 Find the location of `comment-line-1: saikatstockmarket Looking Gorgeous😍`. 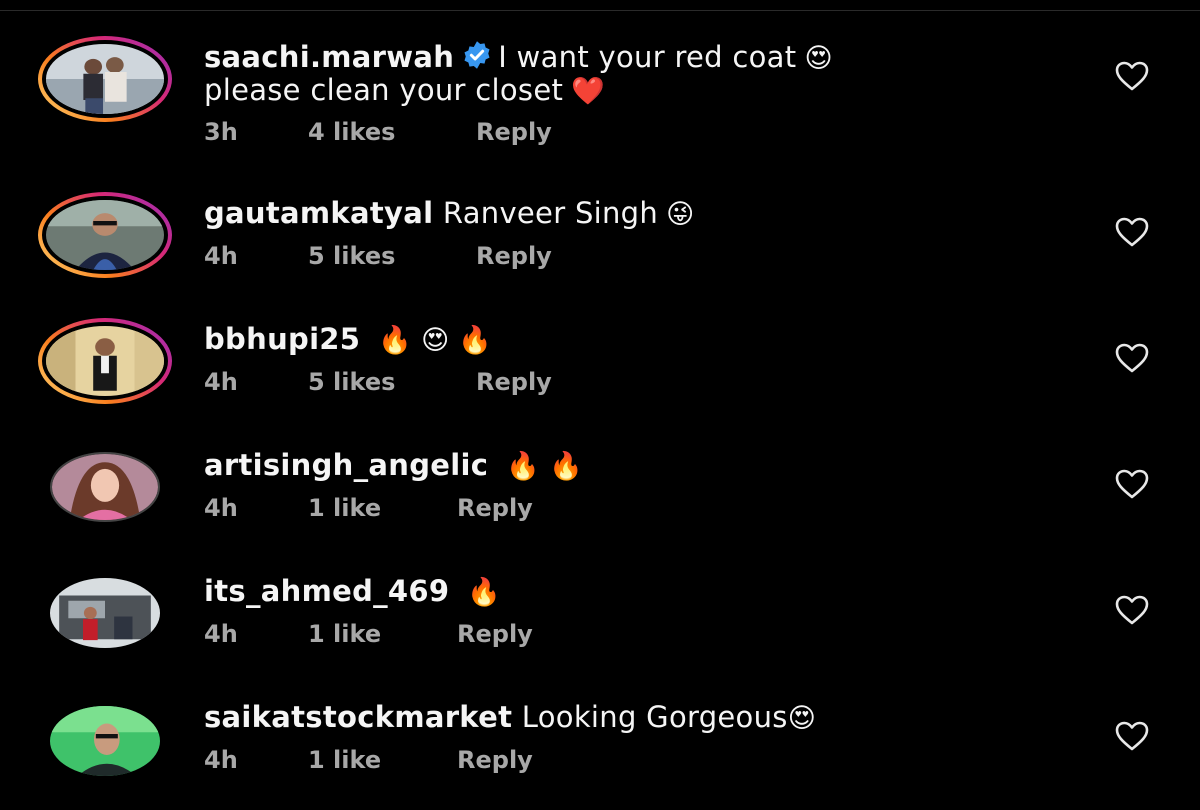

comment-line-1: saikatstockmarket Looking Gorgeous😍 is located at coordinates (510, 718).